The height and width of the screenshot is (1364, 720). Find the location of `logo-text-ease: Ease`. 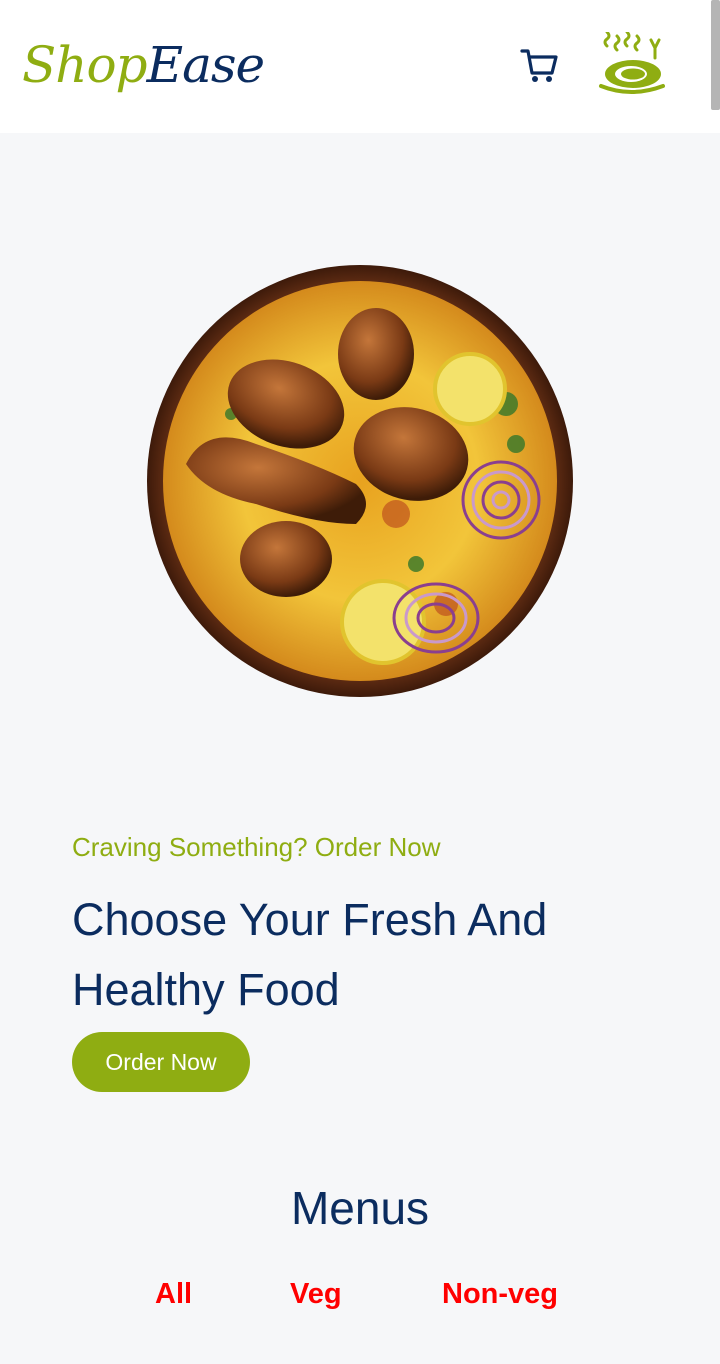

logo-text-ease: Ease is located at coordinates (206, 65).